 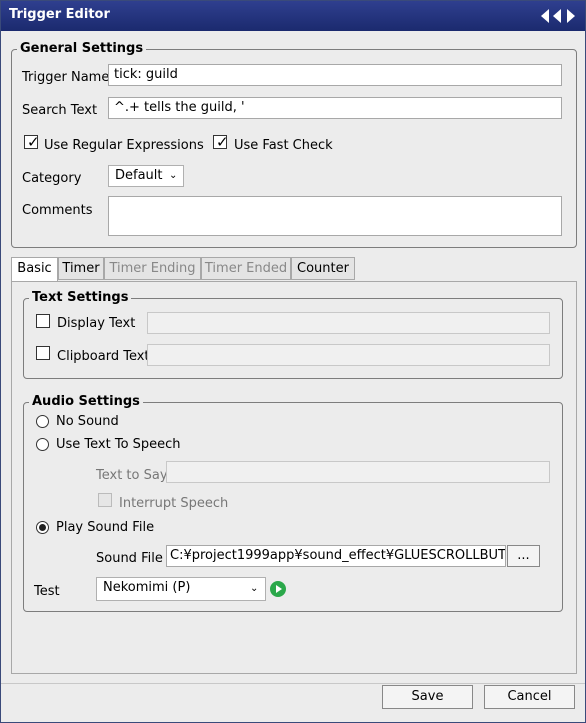 I want to click on chevron-right-icon, so click(x=571, y=16).